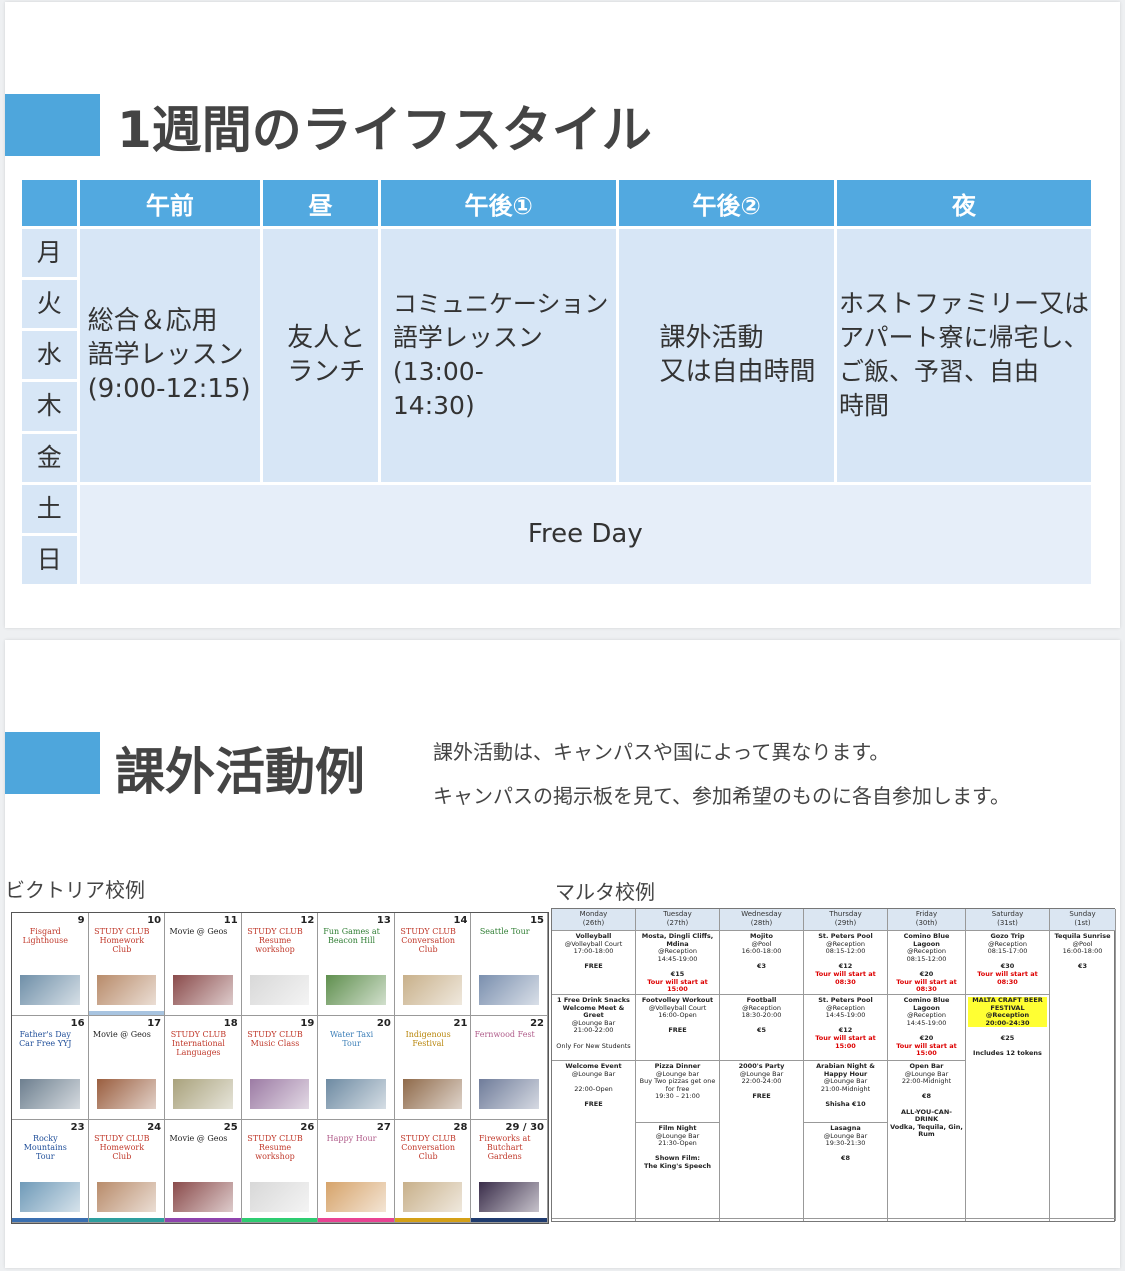 The width and height of the screenshot is (1125, 1271). What do you see at coordinates (863, 406) in the screenshot?
I see `night-line-4: 時間` at bounding box center [863, 406].